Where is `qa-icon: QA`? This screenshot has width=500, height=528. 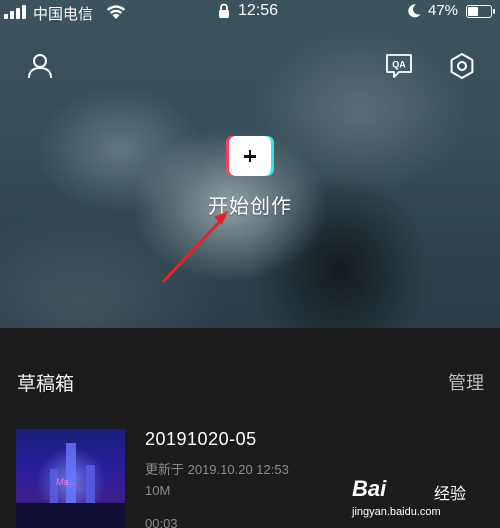
qa-icon: QA is located at coordinates (399, 66).